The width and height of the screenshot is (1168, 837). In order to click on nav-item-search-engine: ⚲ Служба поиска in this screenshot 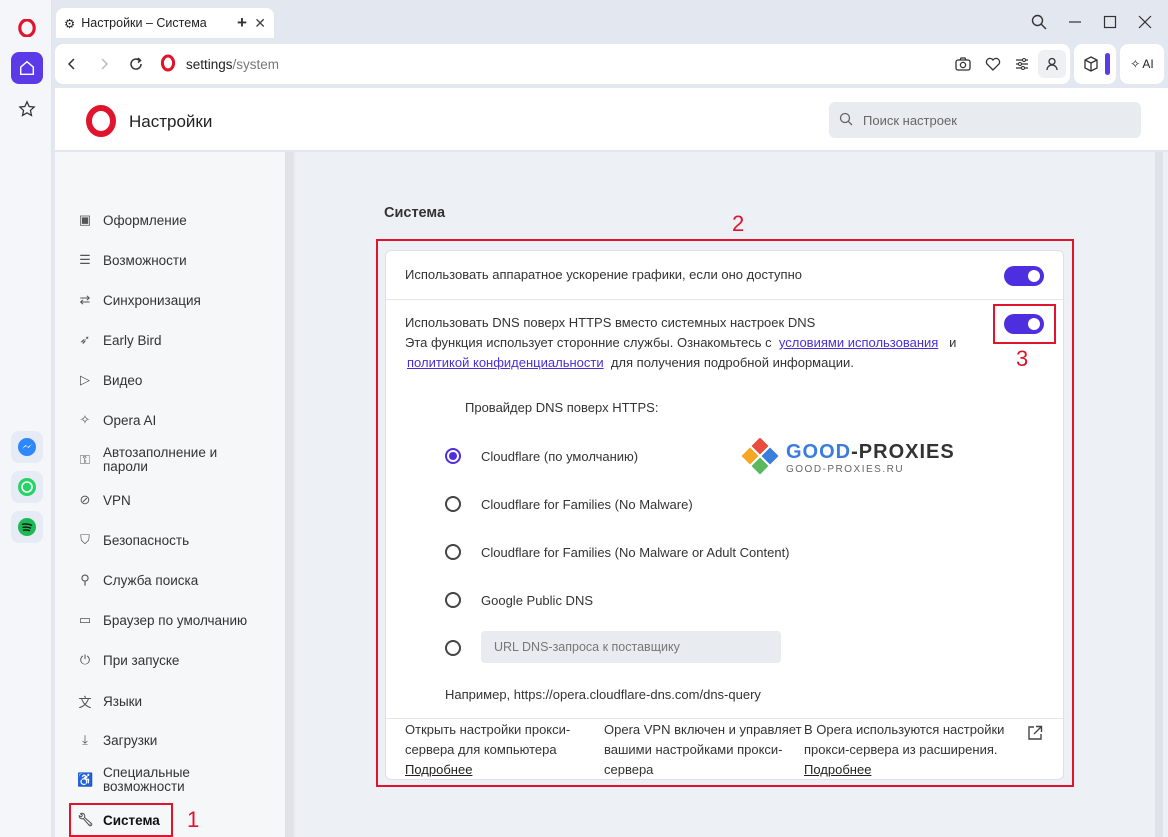, I will do `click(177, 580)`.